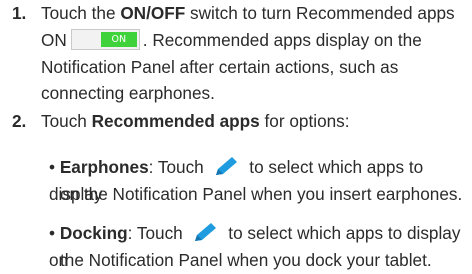  What do you see at coordinates (320, 13) in the screenshot?
I see `step-1-line-1-post: switch to turn Recommended apps` at bounding box center [320, 13].